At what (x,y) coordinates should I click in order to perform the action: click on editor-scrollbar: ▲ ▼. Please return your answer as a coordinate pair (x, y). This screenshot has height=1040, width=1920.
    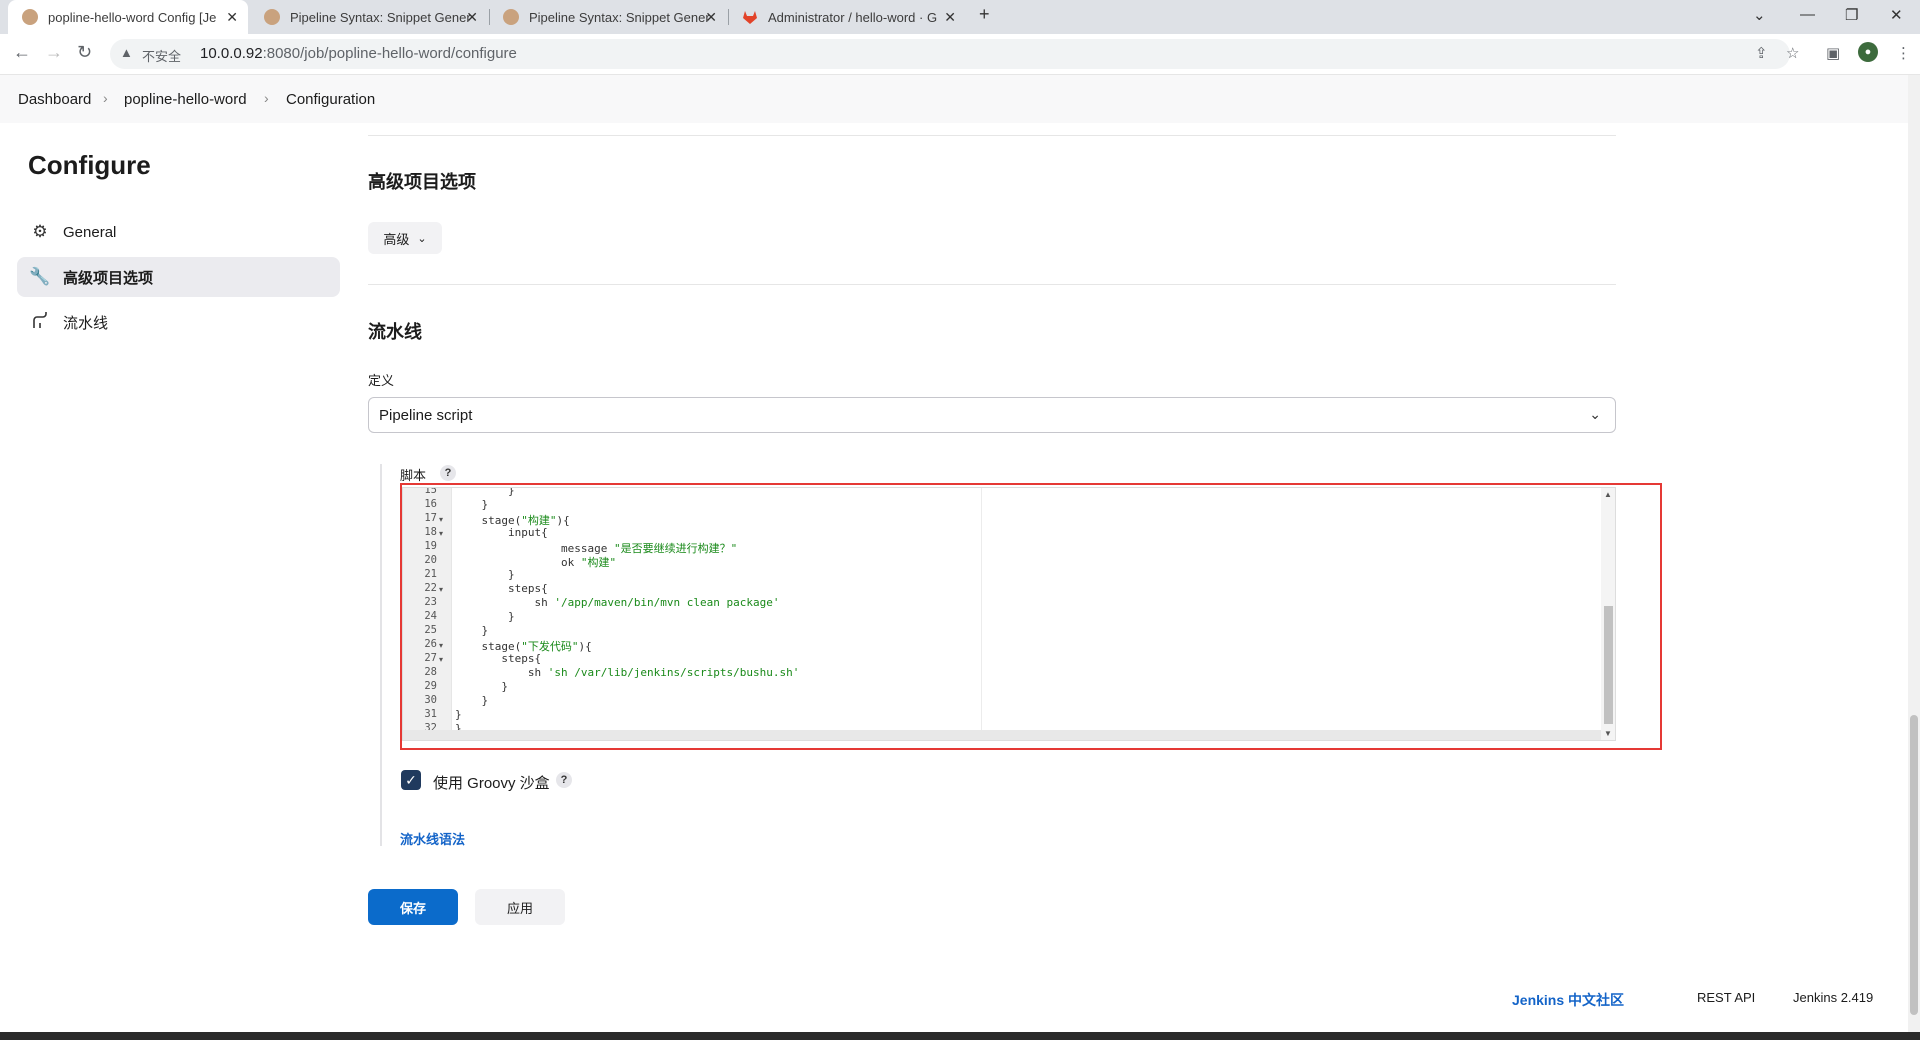
    Looking at the image, I should click on (1608, 614).